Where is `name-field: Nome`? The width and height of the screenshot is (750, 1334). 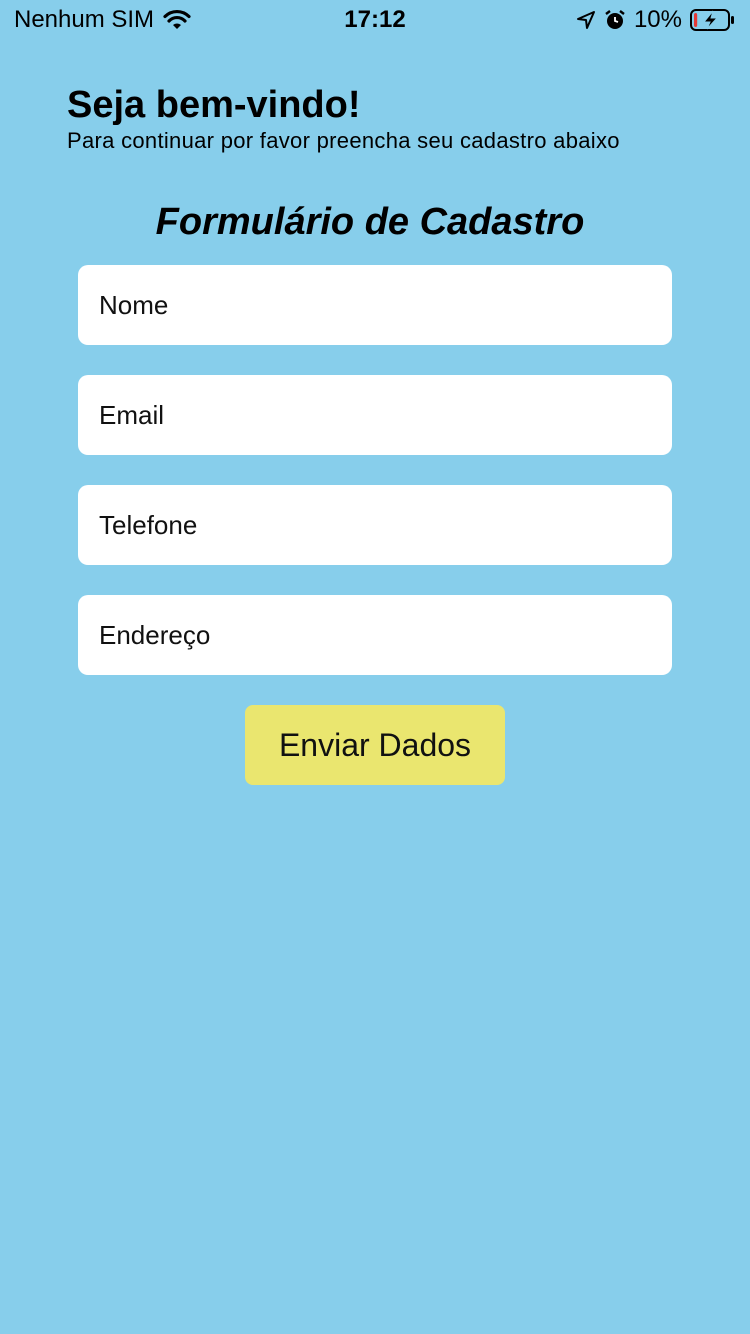 name-field: Nome is located at coordinates (375, 305).